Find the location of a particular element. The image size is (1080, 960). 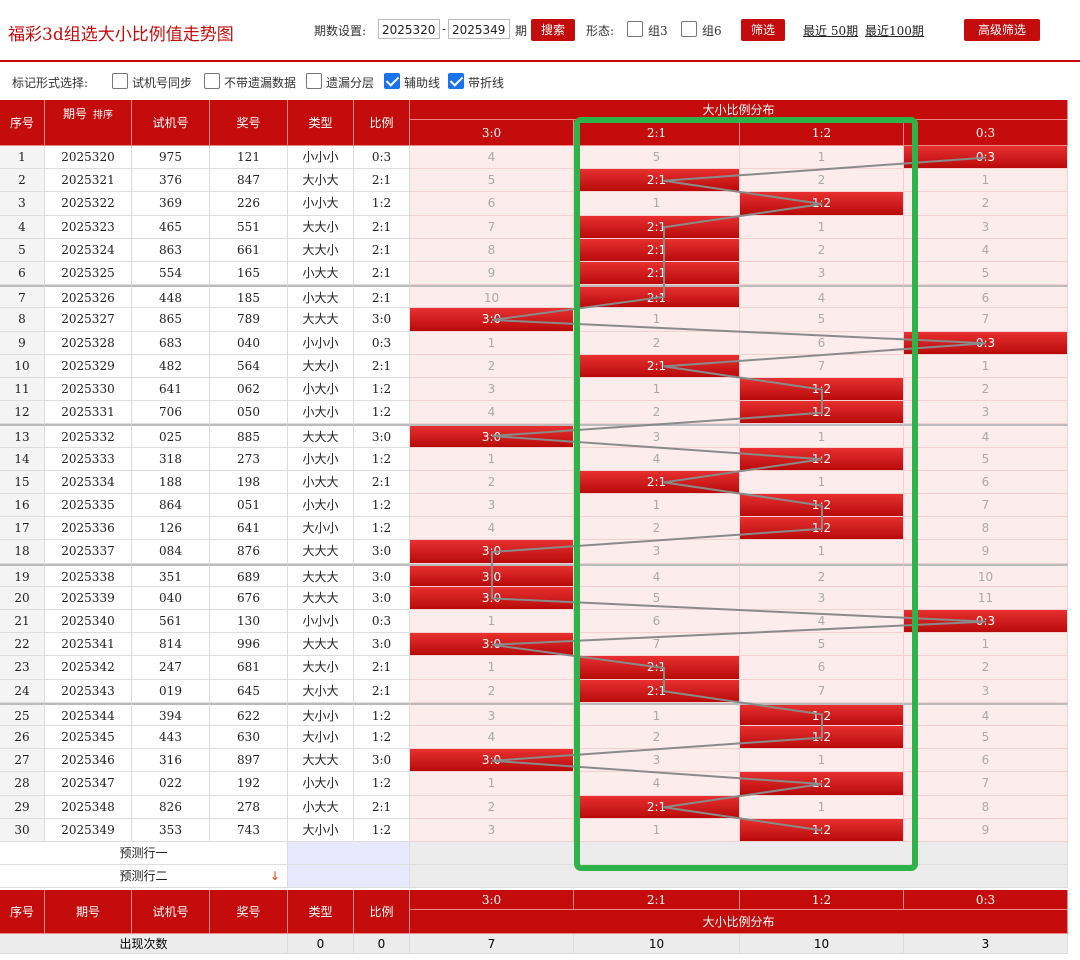

row-issue: 2025343 is located at coordinates (88, 691).